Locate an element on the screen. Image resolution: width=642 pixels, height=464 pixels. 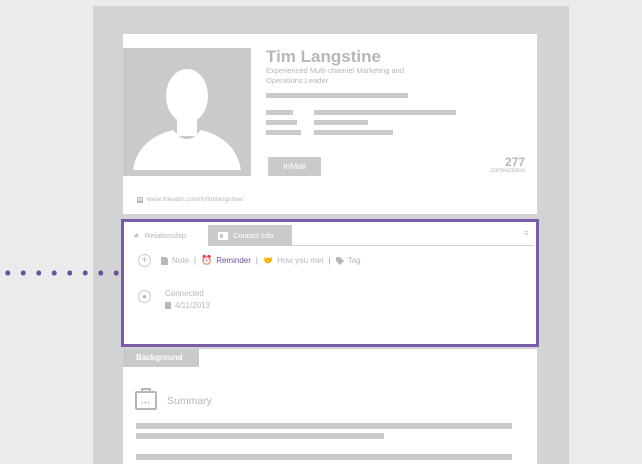
note-action: Note is located at coordinates (175, 260).